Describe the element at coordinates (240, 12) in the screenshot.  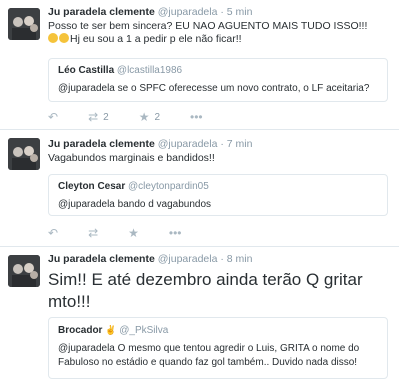
I see `timestamp: 5 min` at that location.